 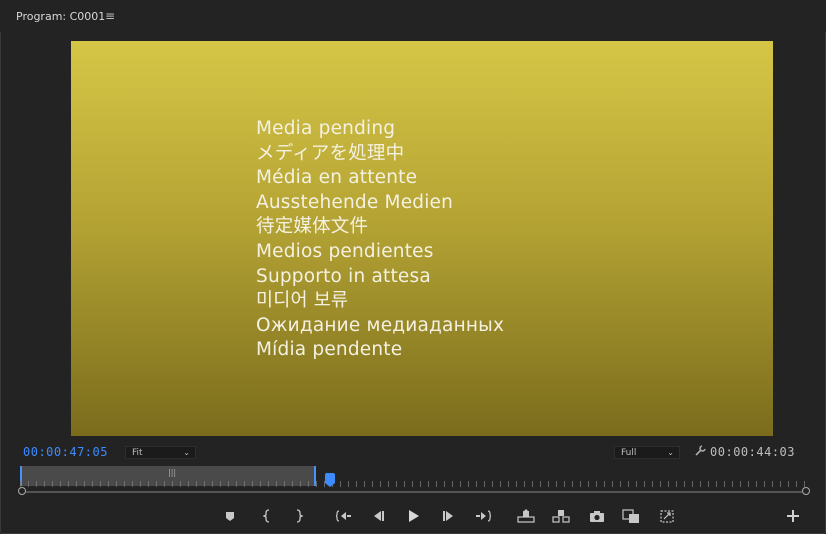 I want to click on pending-line: Medios pendientes, so click(x=345, y=251).